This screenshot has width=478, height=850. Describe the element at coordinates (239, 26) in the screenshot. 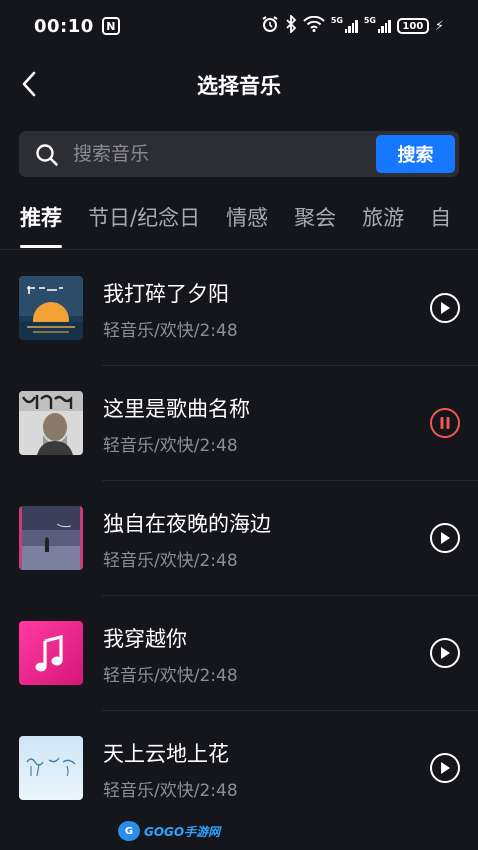

I see `status-bar: 00:10 N 5G 5G 100 ⚡` at that location.